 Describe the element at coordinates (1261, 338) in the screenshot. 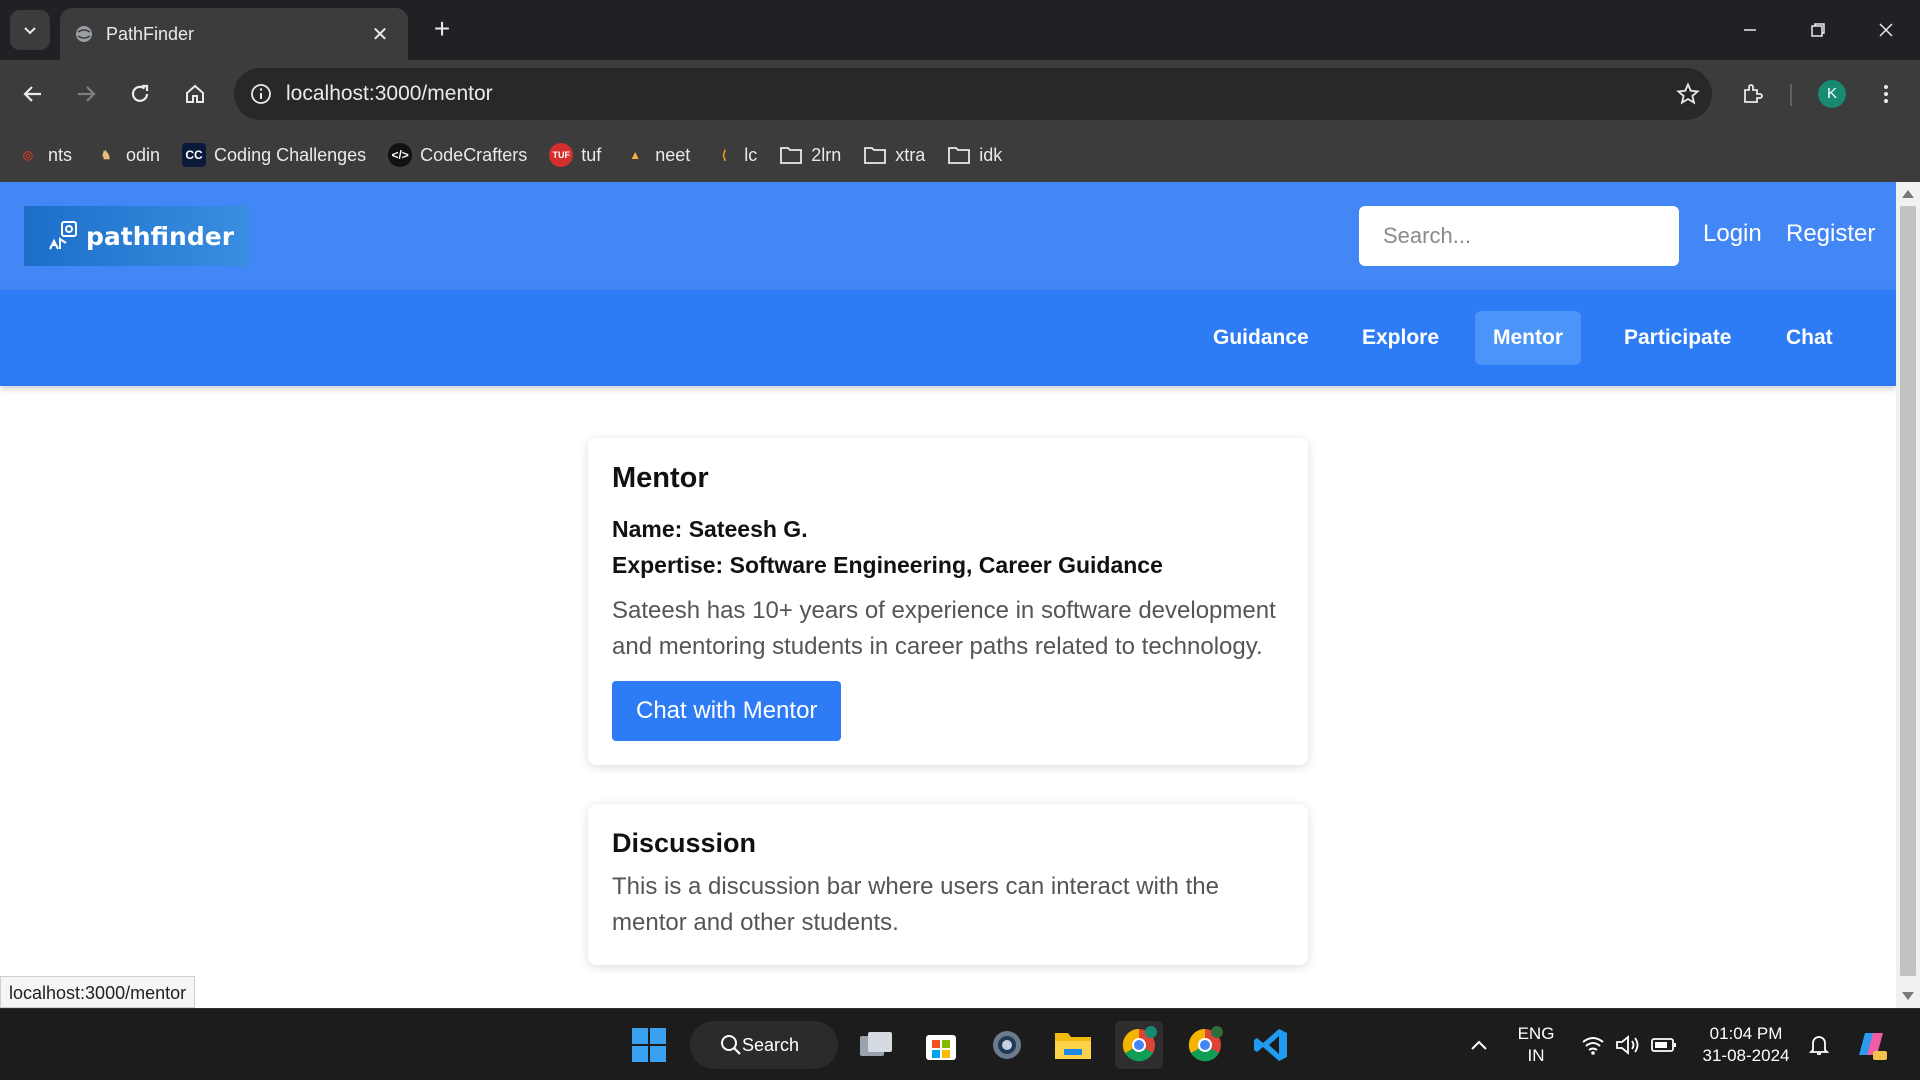

I see `nav-guidance: Guidance` at that location.